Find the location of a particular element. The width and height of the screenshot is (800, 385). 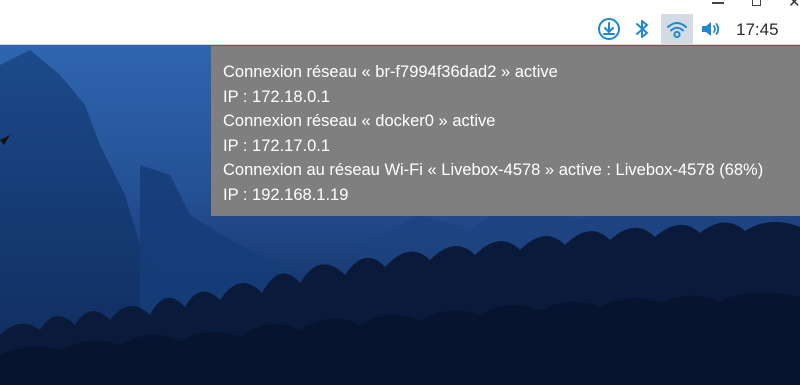

network-button is located at coordinates (677, 29).